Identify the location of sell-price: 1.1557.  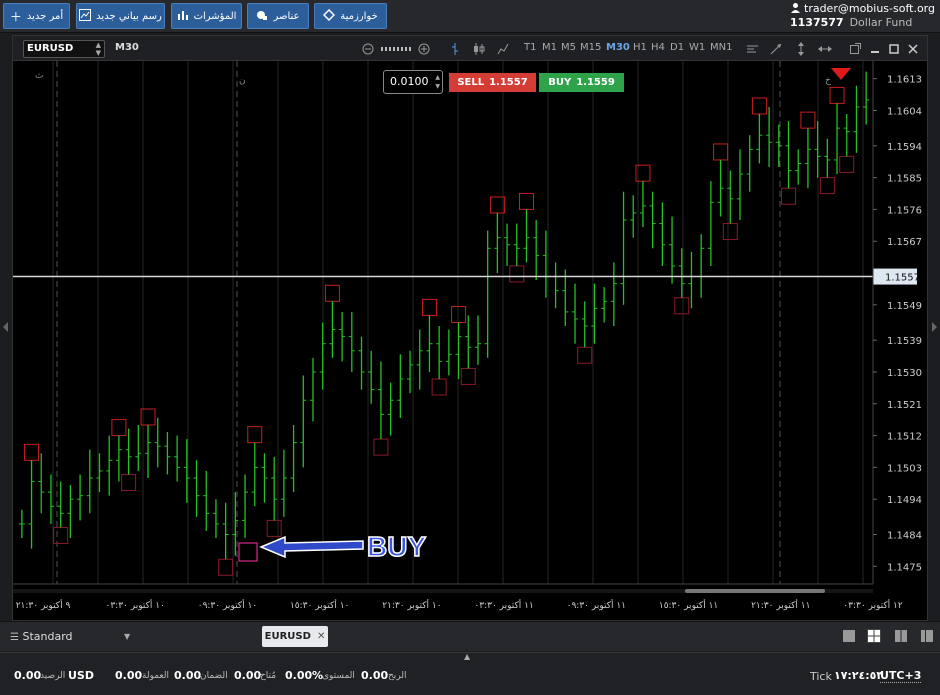
(508, 82).